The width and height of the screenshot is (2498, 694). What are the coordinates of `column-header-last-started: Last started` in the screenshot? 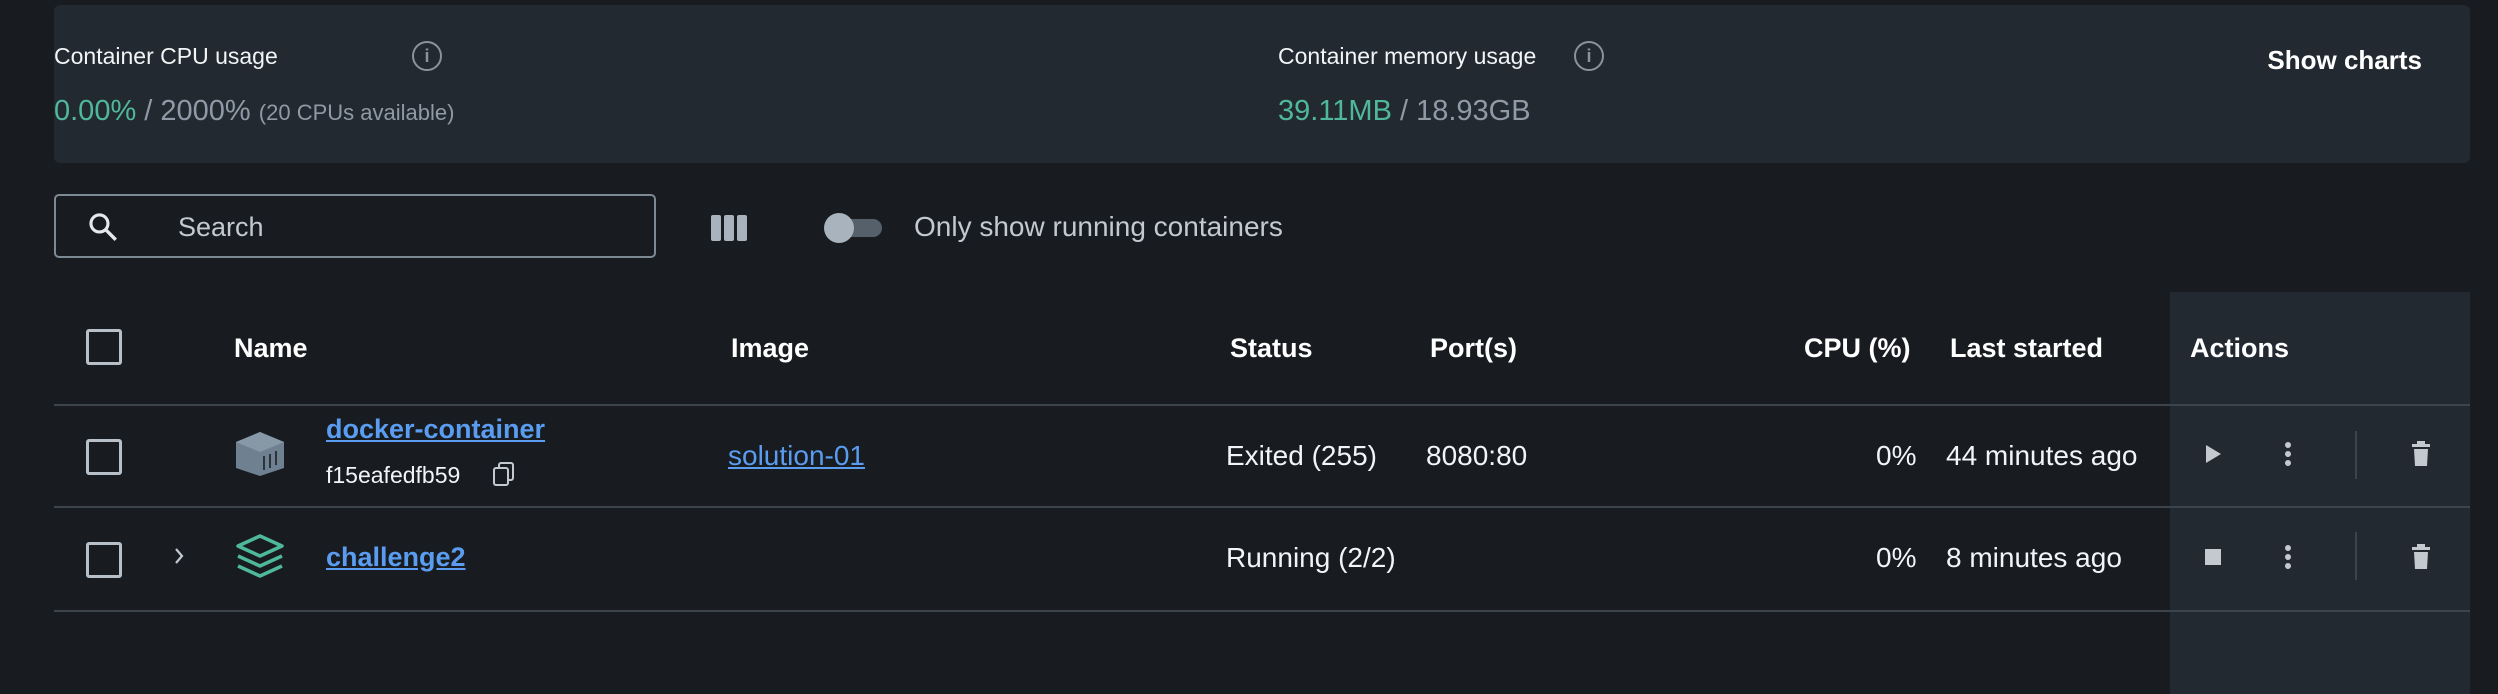 It's located at (2026, 348).